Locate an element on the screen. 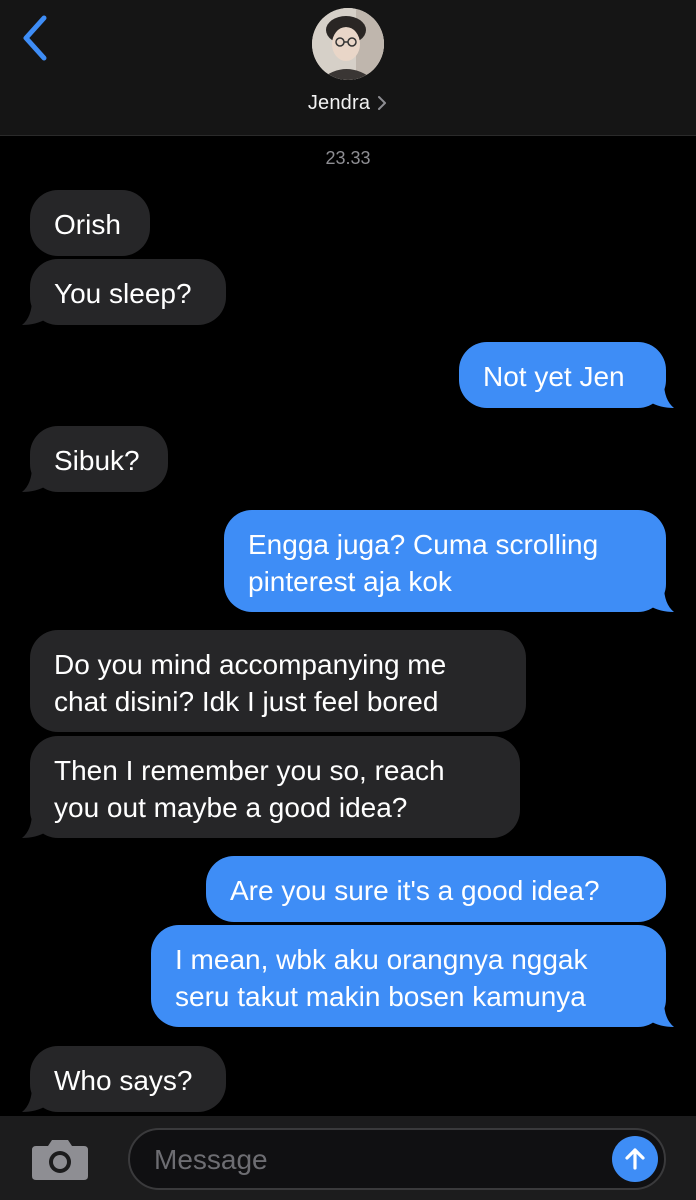  send-button is located at coordinates (635, 1159).